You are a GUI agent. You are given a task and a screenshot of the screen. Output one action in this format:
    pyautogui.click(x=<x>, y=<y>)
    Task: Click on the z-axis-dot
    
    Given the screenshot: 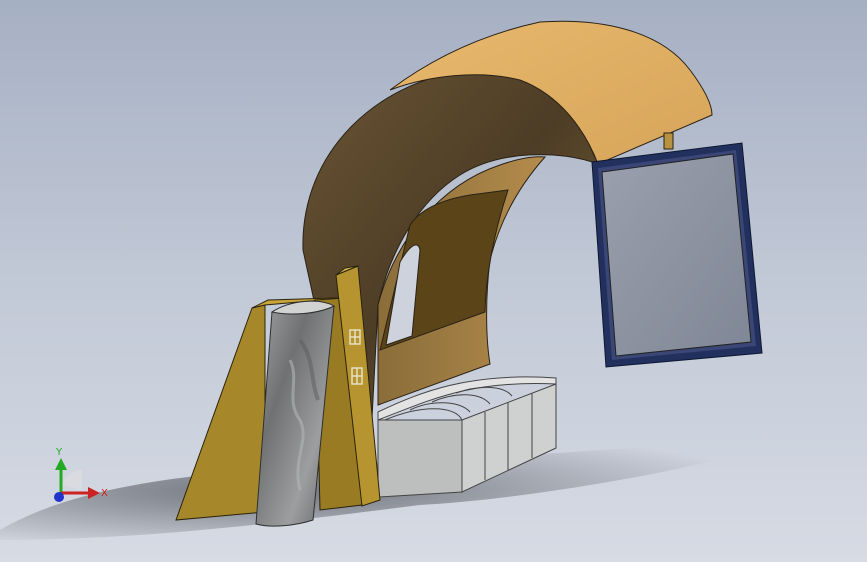 What is the action you would take?
    pyautogui.click(x=59, y=497)
    